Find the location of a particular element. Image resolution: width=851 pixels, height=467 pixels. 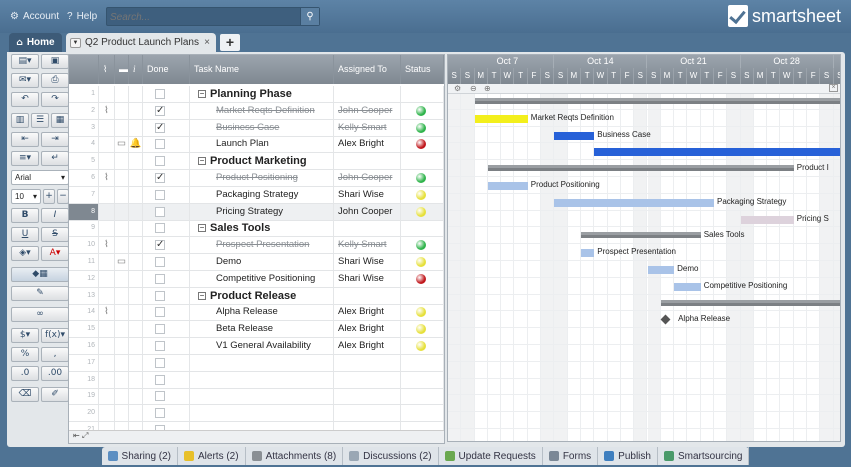

table-row: 11 ▭ Demo Shari Wise is located at coordinates (256, 262).